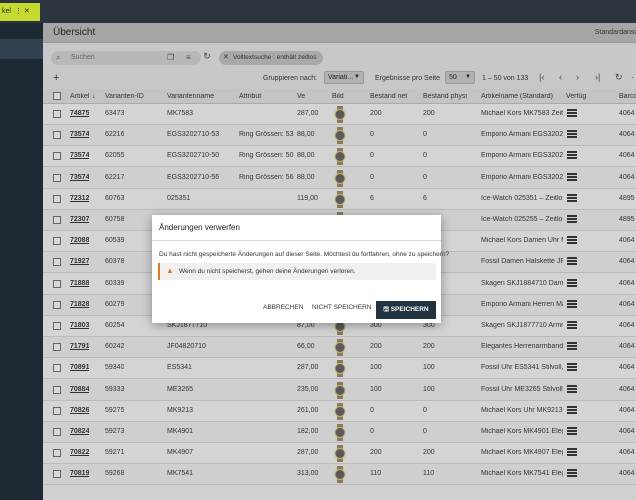 Image resolution: width=636 pixels, height=500 pixels. Describe the element at coordinates (341, 307) in the screenshot. I see `dont-save-button: NICHT SPEICHERN` at that location.